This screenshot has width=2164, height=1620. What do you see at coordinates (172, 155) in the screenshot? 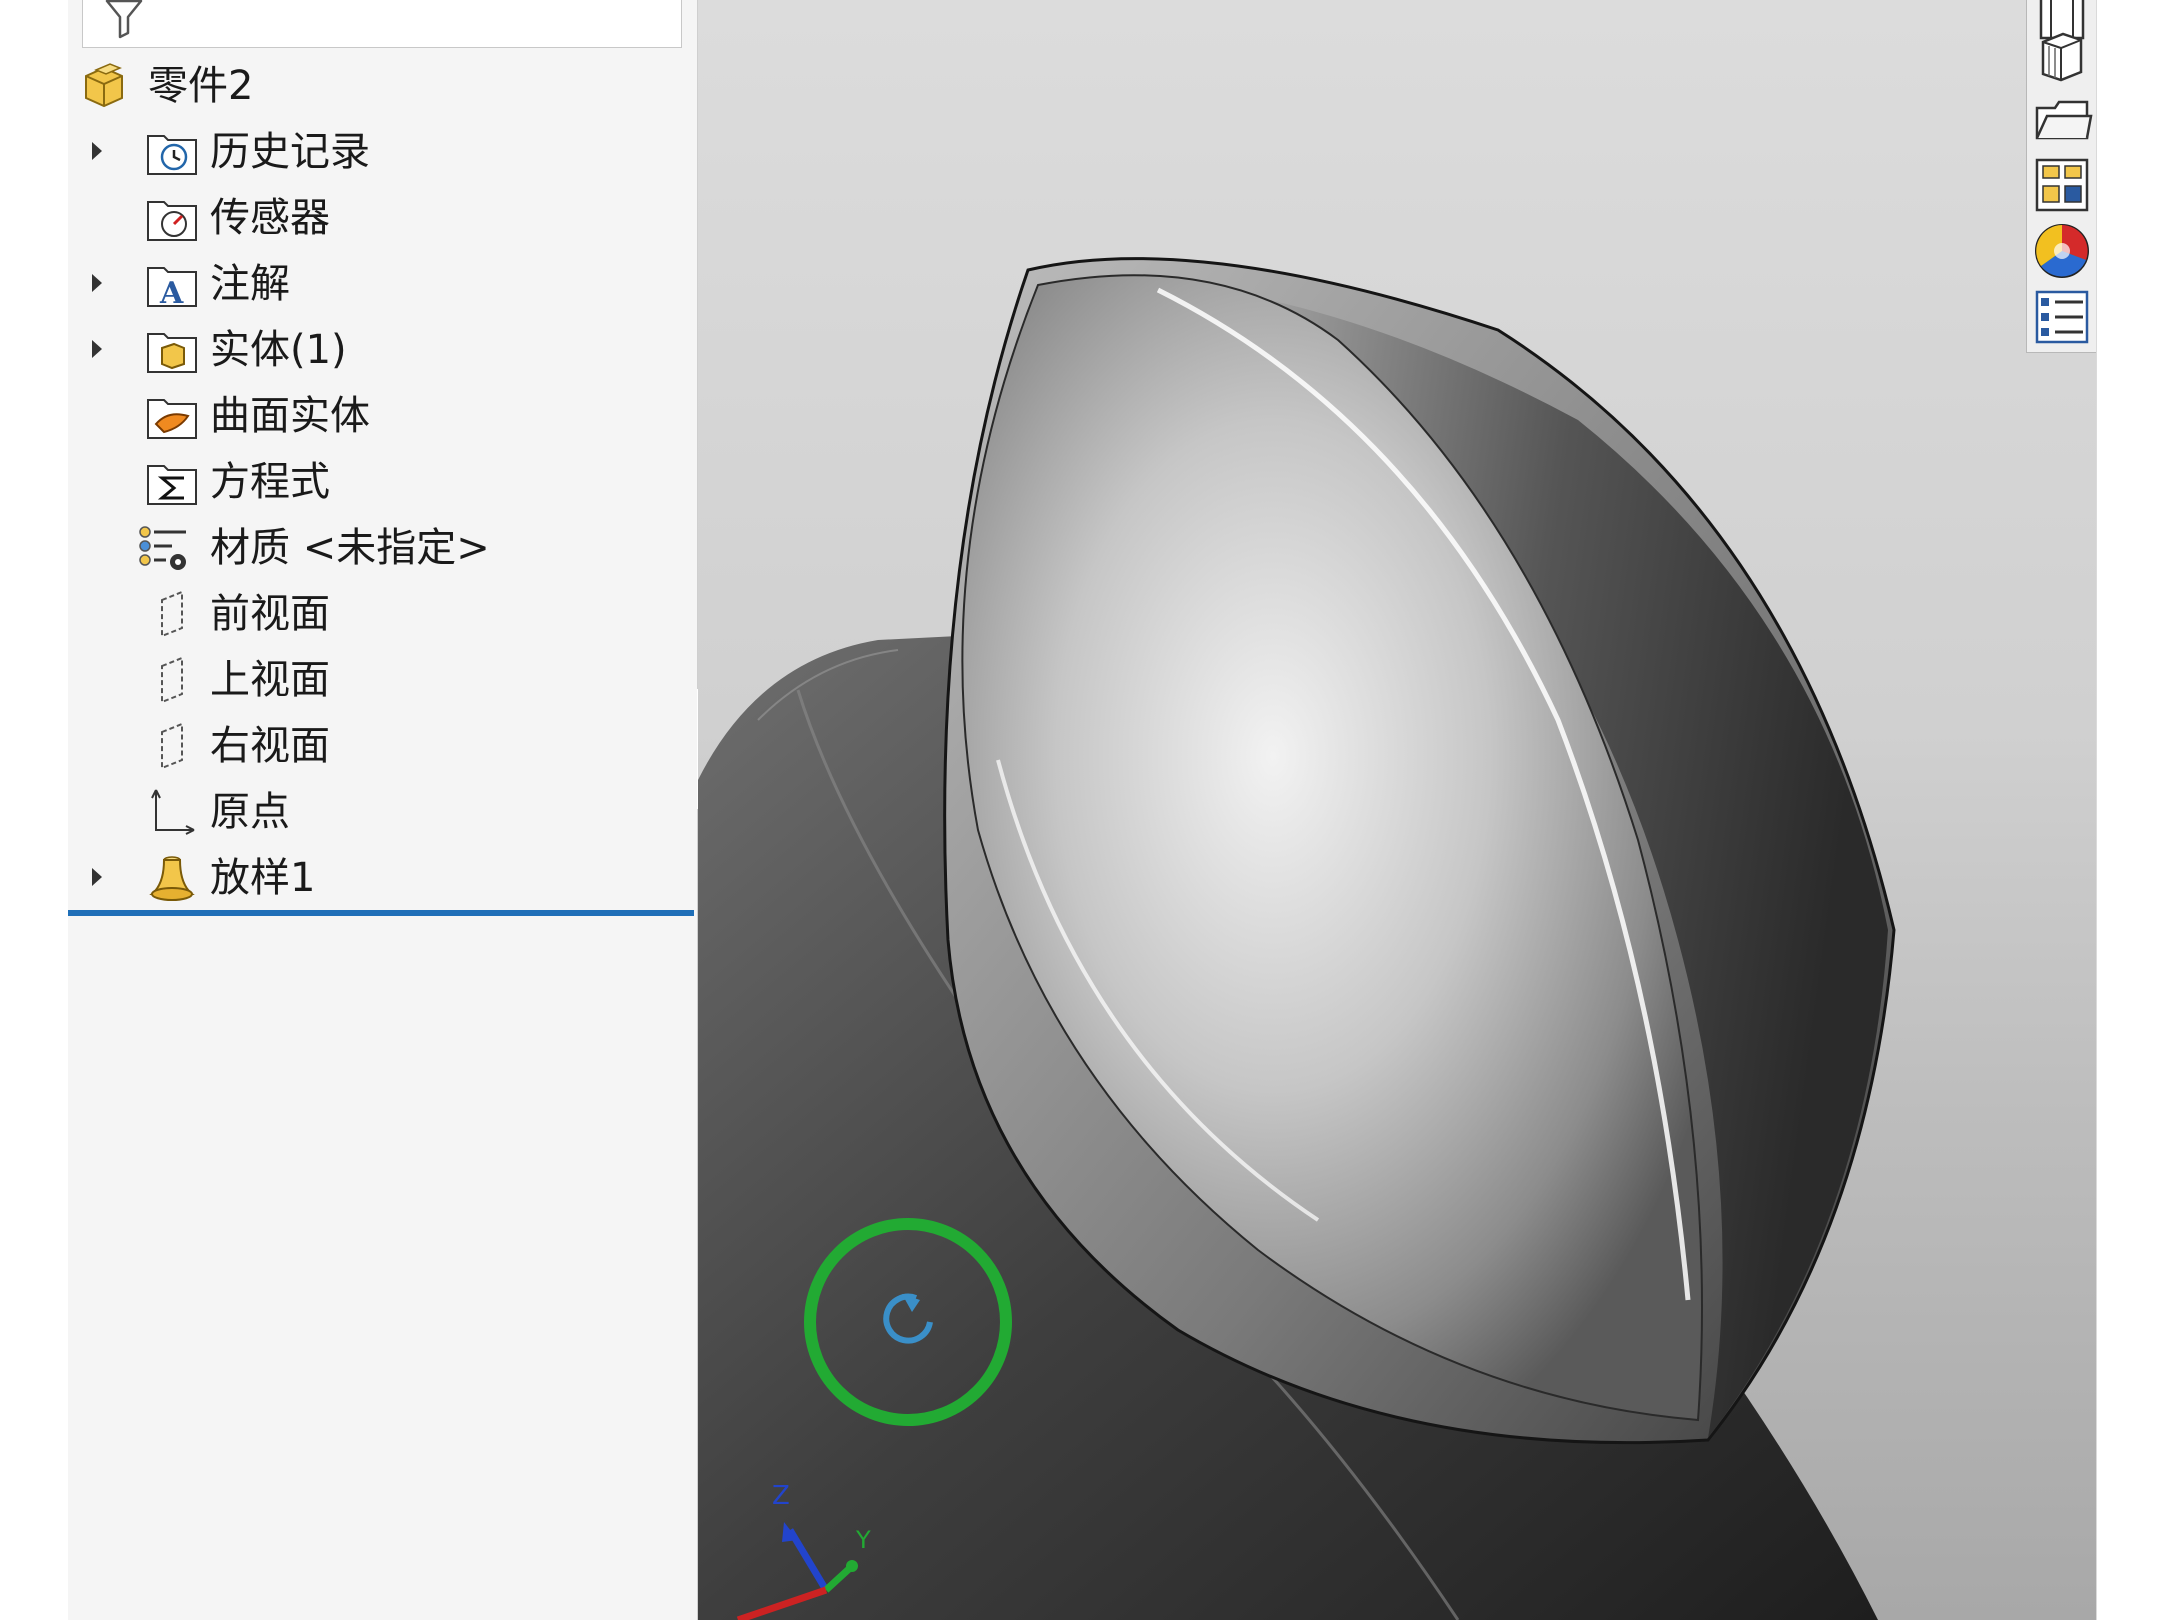
I see `history-folder-icon` at bounding box center [172, 155].